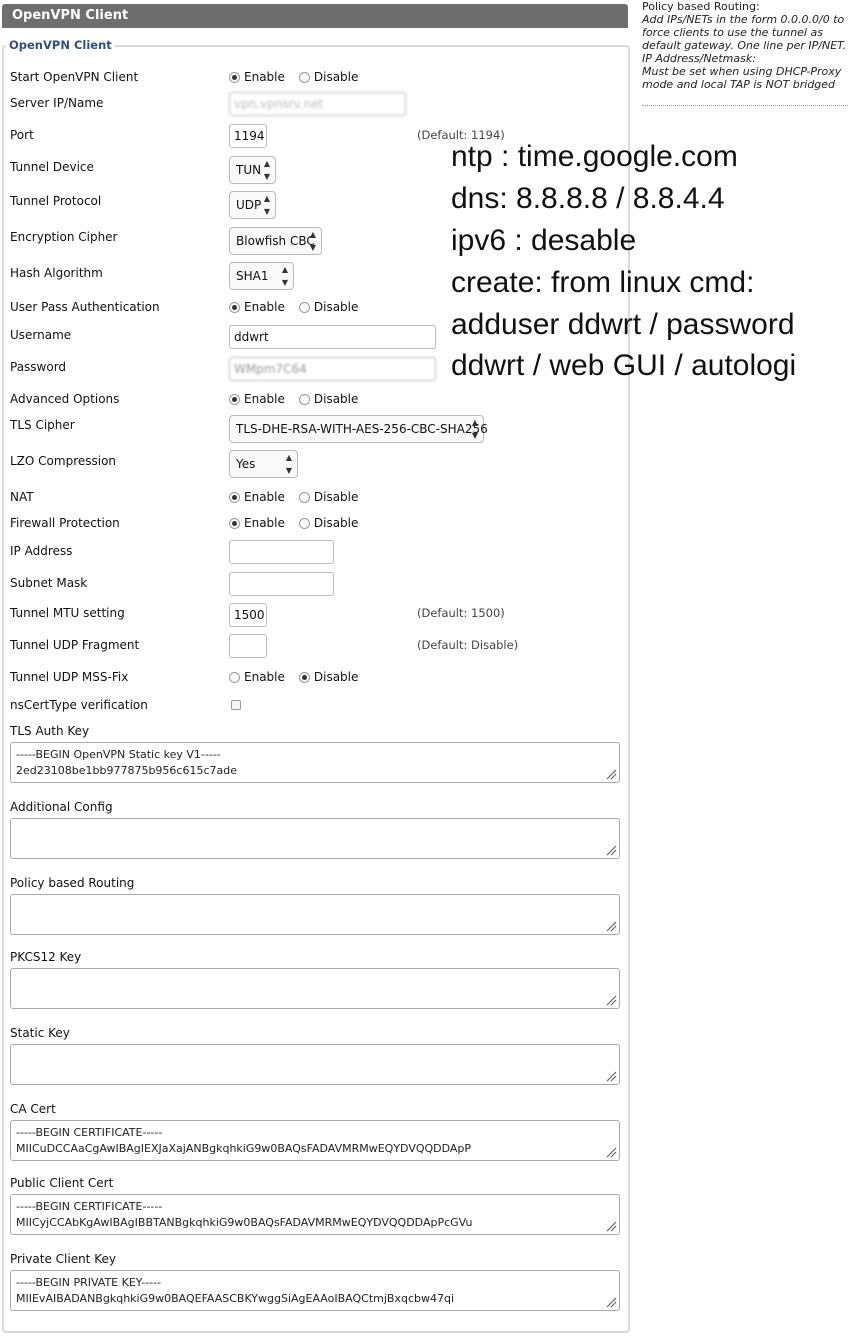 The width and height of the screenshot is (852, 1336). What do you see at coordinates (252, 205) in the screenshot?
I see `tunnel-protocol-select: UDP ▲ ▼` at bounding box center [252, 205].